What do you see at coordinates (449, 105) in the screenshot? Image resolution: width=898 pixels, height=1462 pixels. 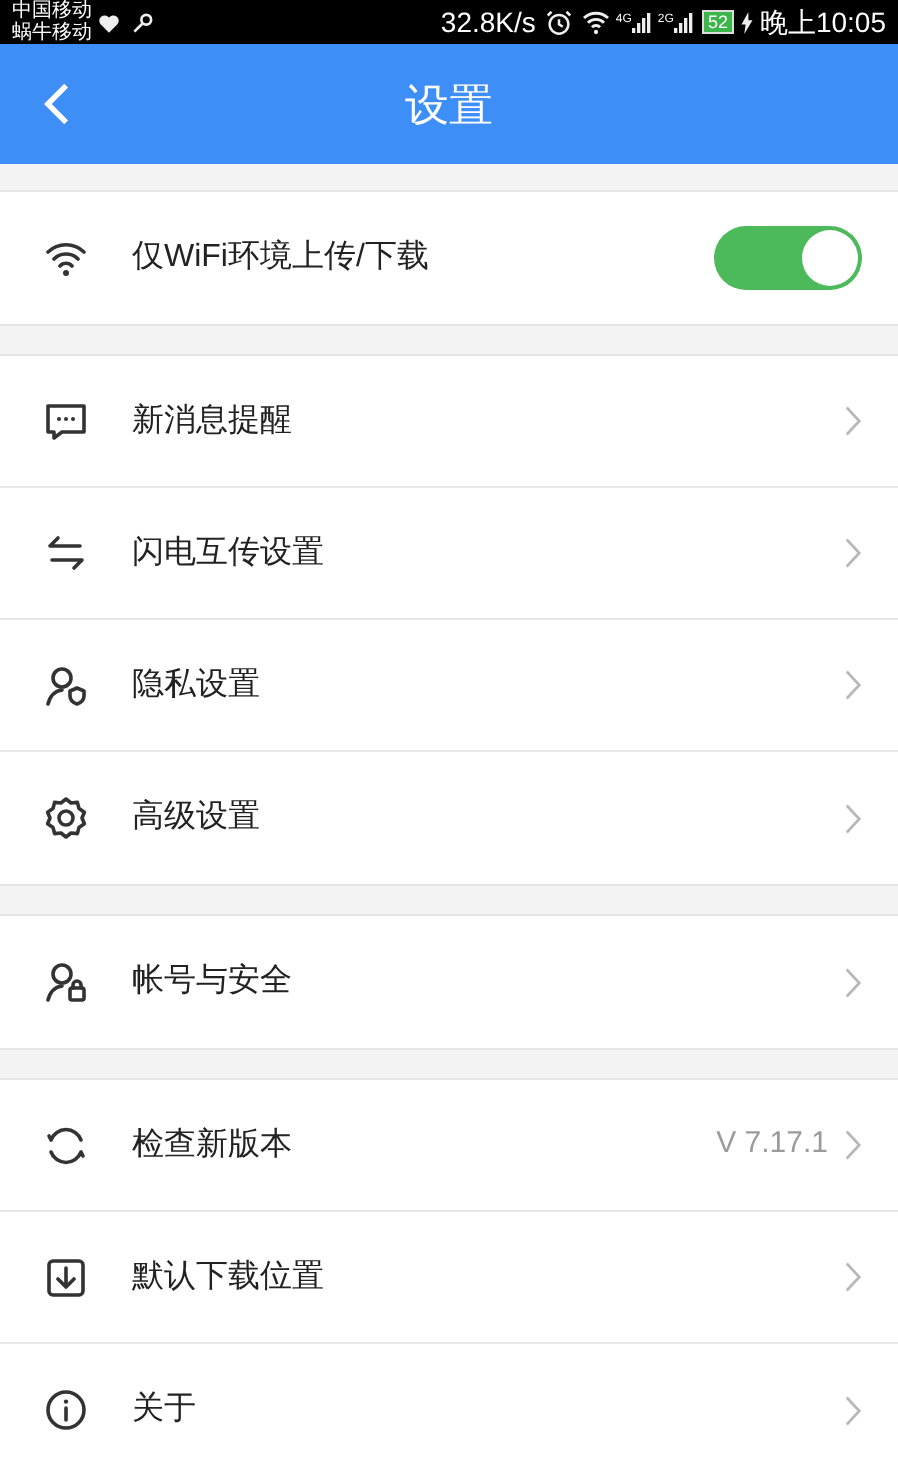 I see `page-title: 设置` at bounding box center [449, 105].